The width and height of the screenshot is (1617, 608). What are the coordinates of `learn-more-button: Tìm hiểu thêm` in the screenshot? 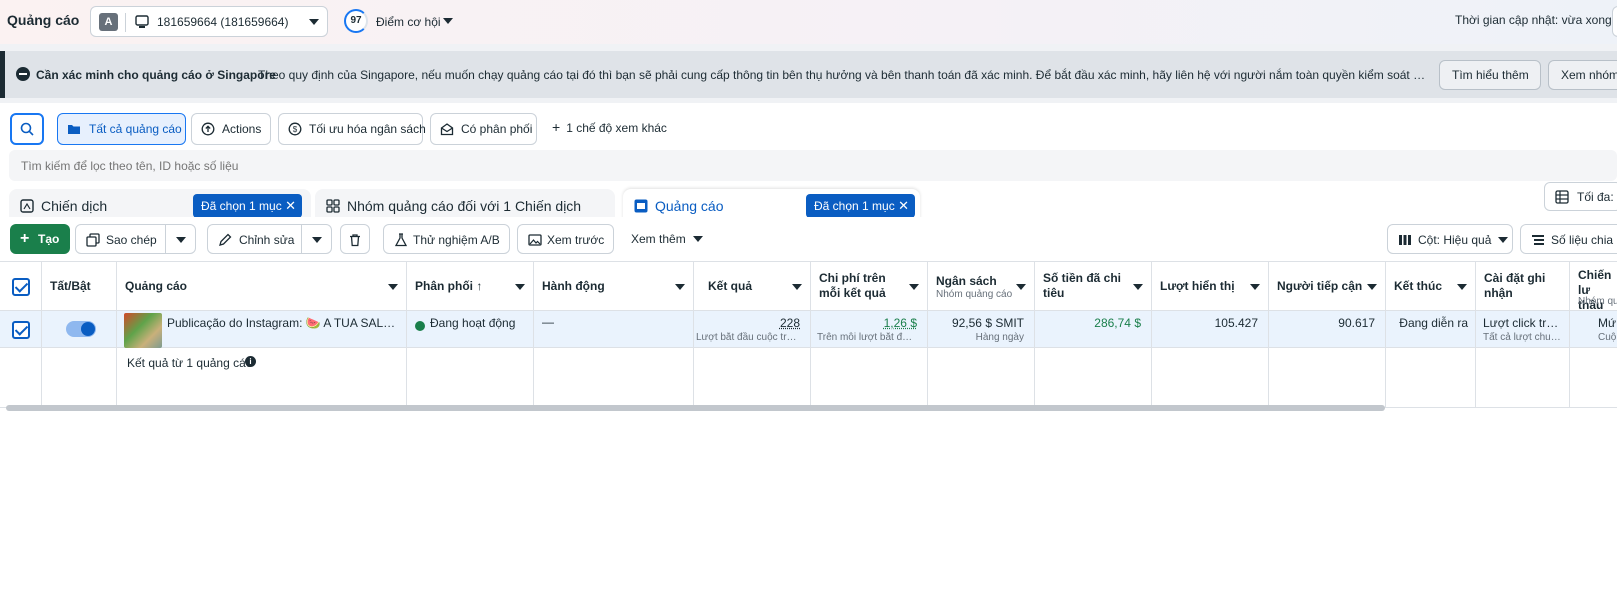 It's located at (1490, 75).